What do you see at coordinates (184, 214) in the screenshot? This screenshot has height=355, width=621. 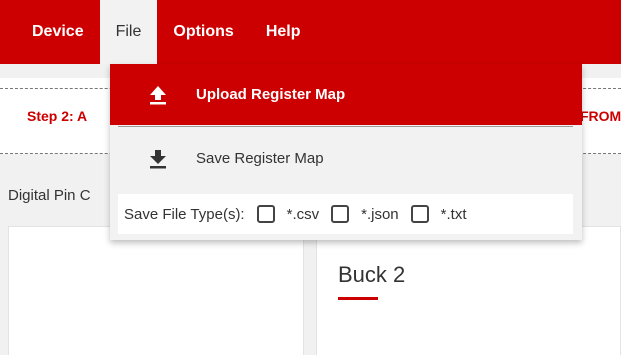 I see `save-file-type-label: Save File Type(s):` at bounding box center [184, 214].